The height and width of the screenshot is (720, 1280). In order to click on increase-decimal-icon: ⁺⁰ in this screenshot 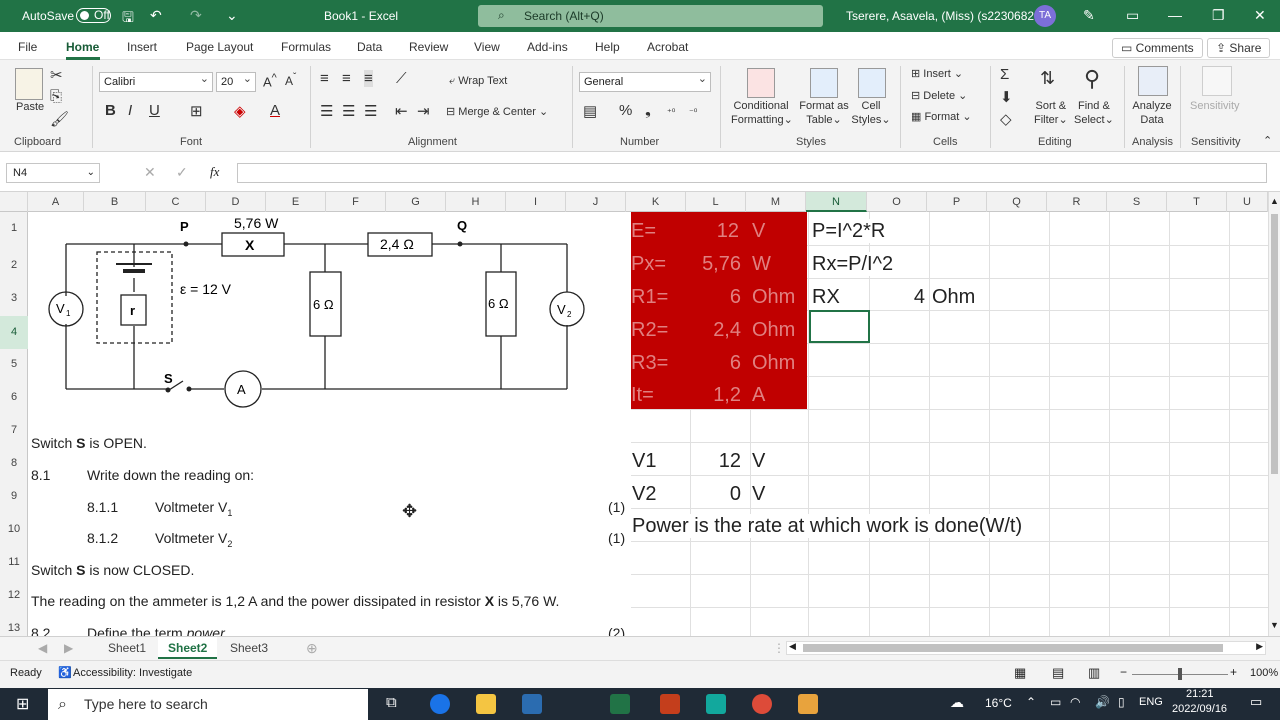, I will do `click(671, 112)`.